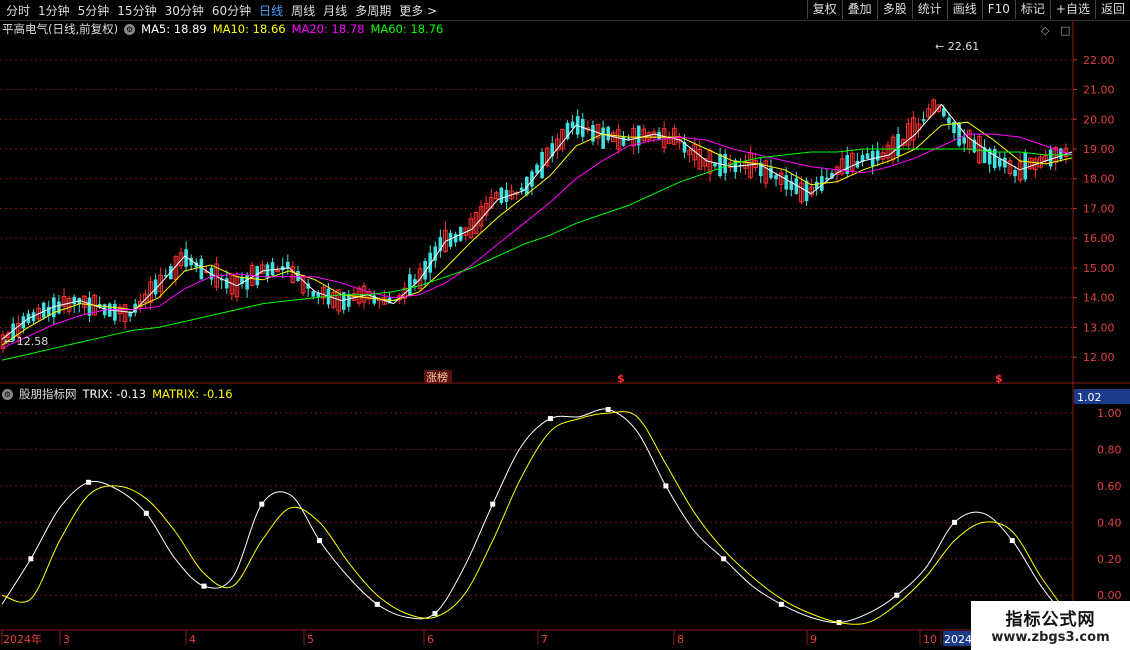 This screenshot has width=1130, height=650. What do you see at coordinates (929, 9) in the screenshot?
I see `toolbar-button: 统计` at bounding box center [929, 9].